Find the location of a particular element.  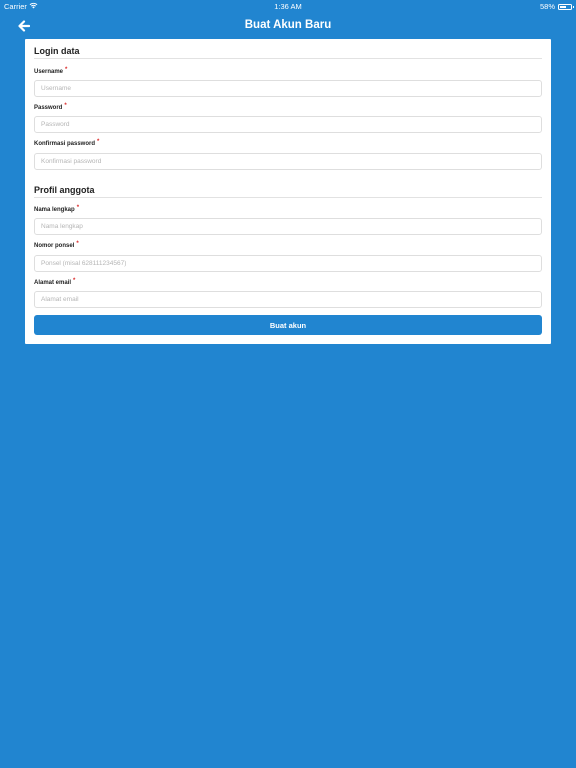

username-input is located at coordinates (288, 88).